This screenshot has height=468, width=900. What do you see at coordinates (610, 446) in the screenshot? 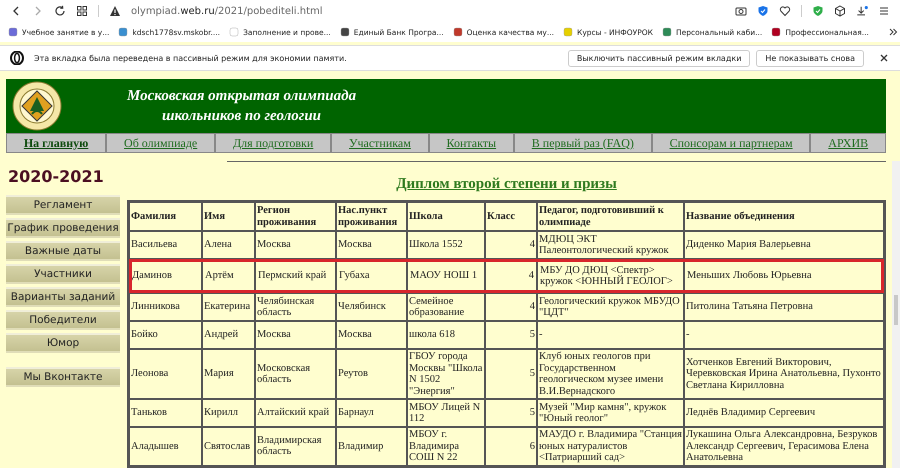
I see `table-cell: МАУДО г. Владимира "Станция юных натуралистов <Патриарший сад>` at bounding box center [610, 446].